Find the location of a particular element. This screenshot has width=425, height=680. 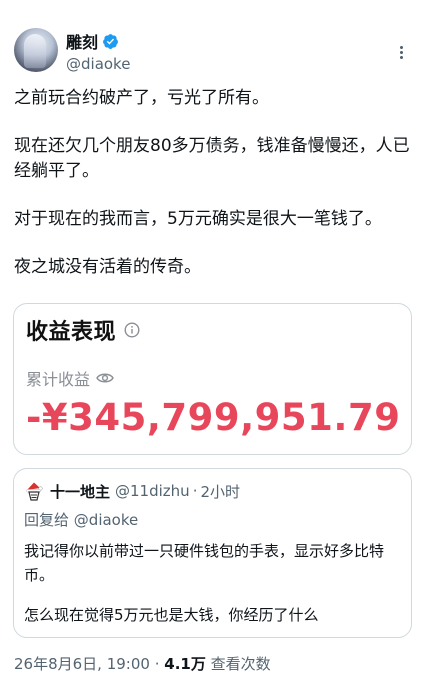

more-options-button is located at coordinates (401, 52).